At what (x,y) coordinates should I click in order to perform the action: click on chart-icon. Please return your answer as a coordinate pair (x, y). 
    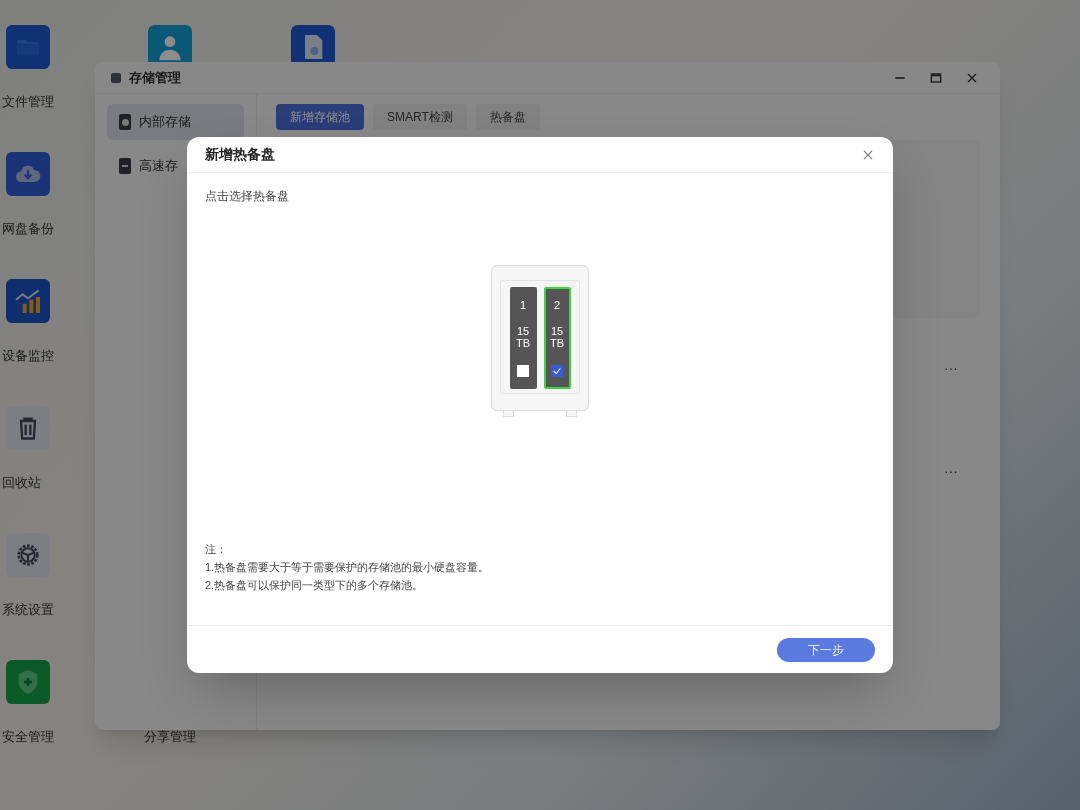
    Looking at the image, I should click on (28, 301).